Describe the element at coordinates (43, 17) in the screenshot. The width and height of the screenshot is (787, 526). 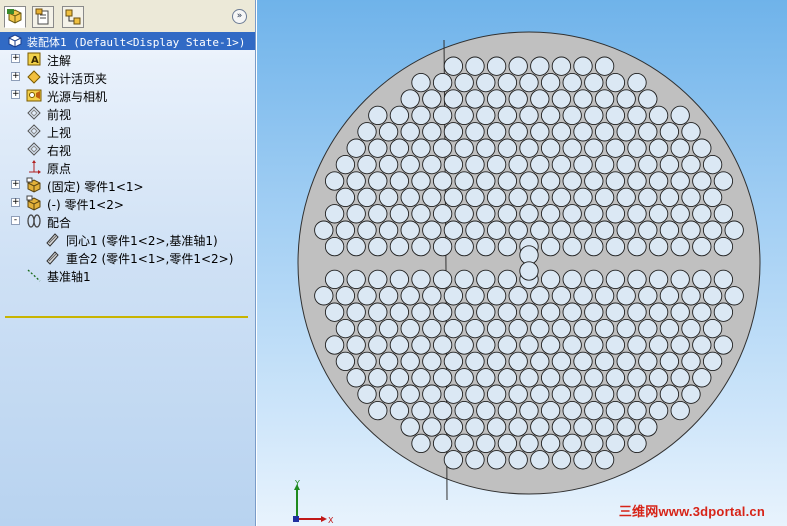
I see `property-manager-tab` at that location.